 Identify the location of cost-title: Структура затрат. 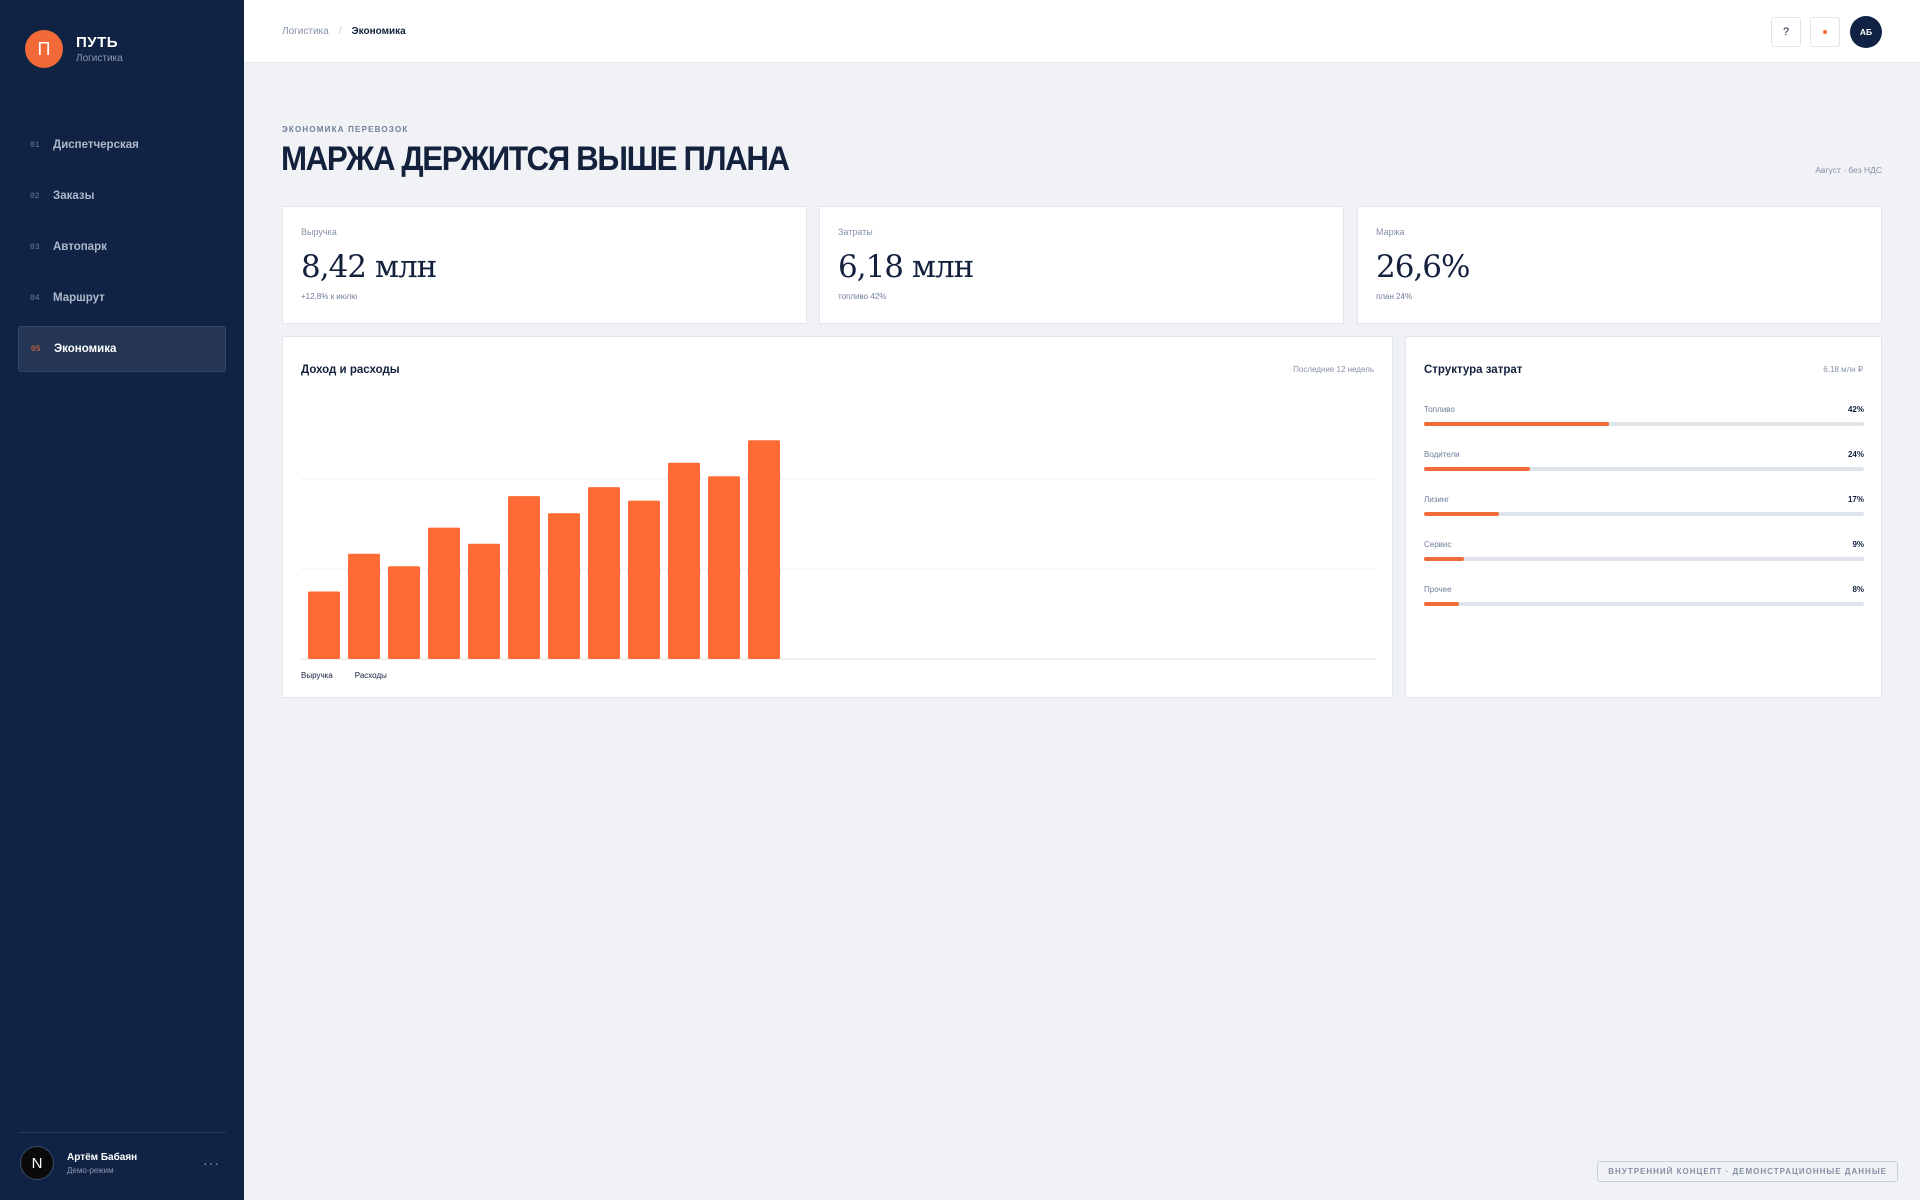
(1473, 370).